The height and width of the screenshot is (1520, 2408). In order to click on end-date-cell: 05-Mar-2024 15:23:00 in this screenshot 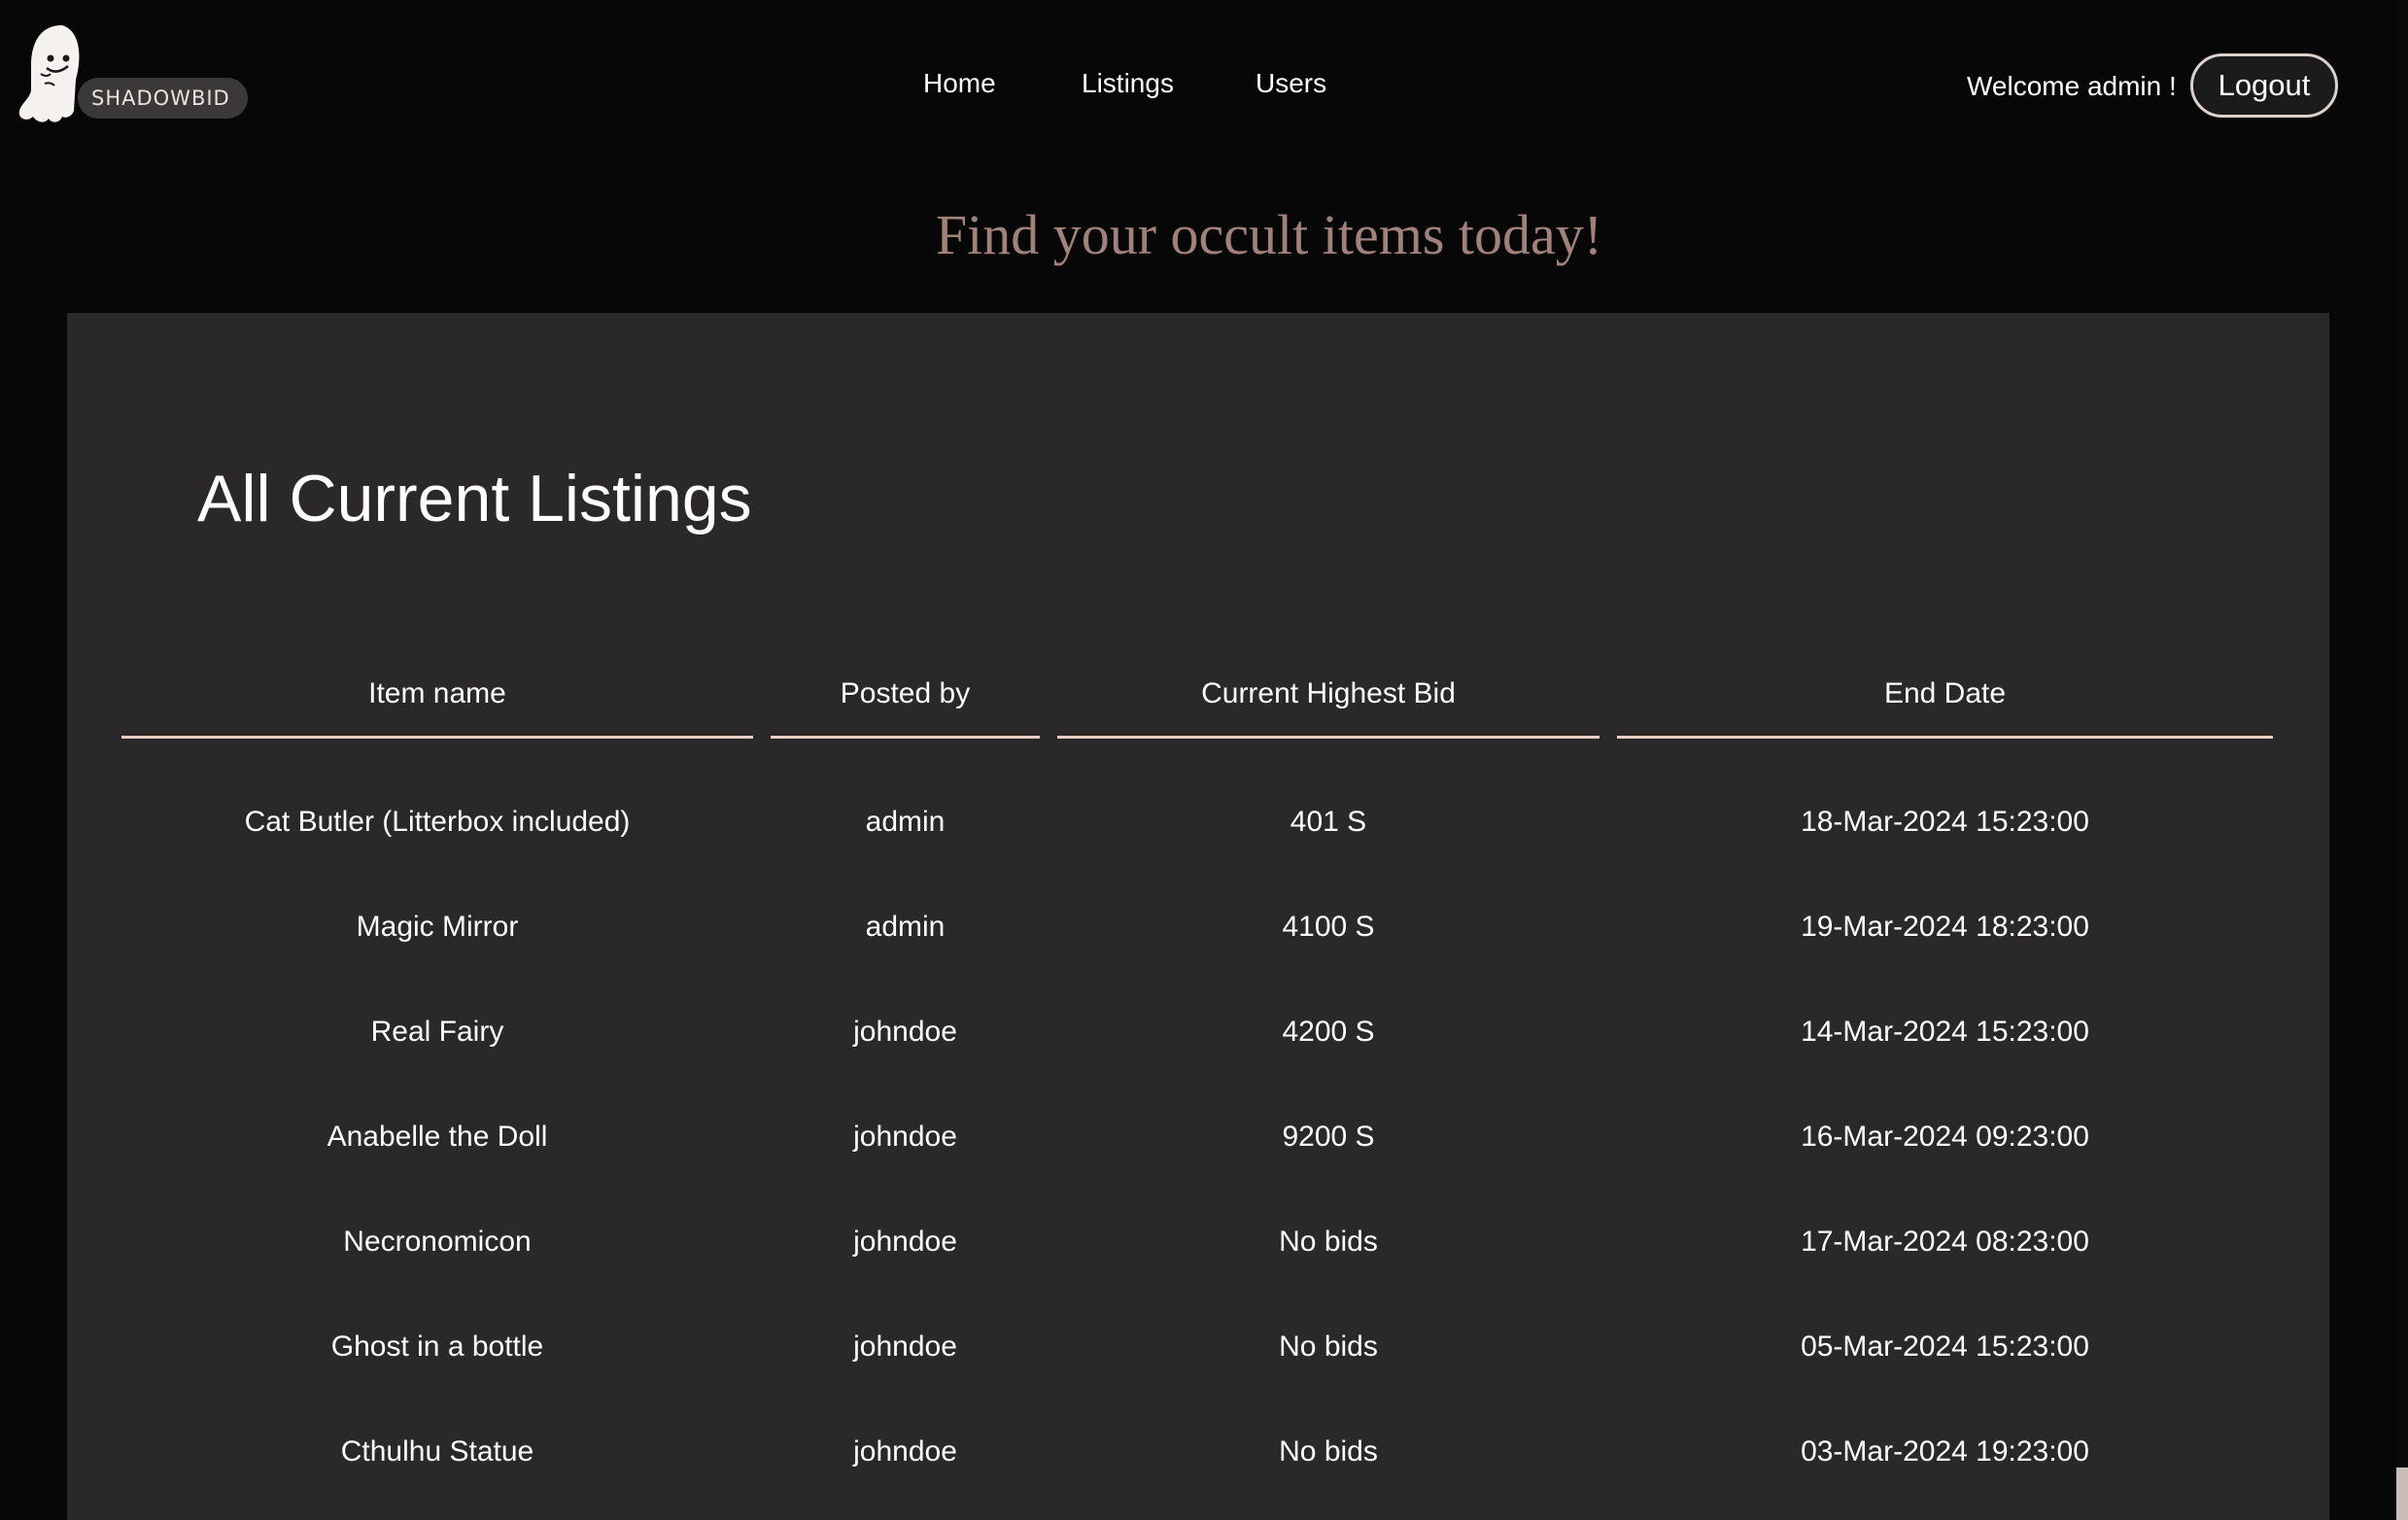, I will do `click(1945, 1346)`.